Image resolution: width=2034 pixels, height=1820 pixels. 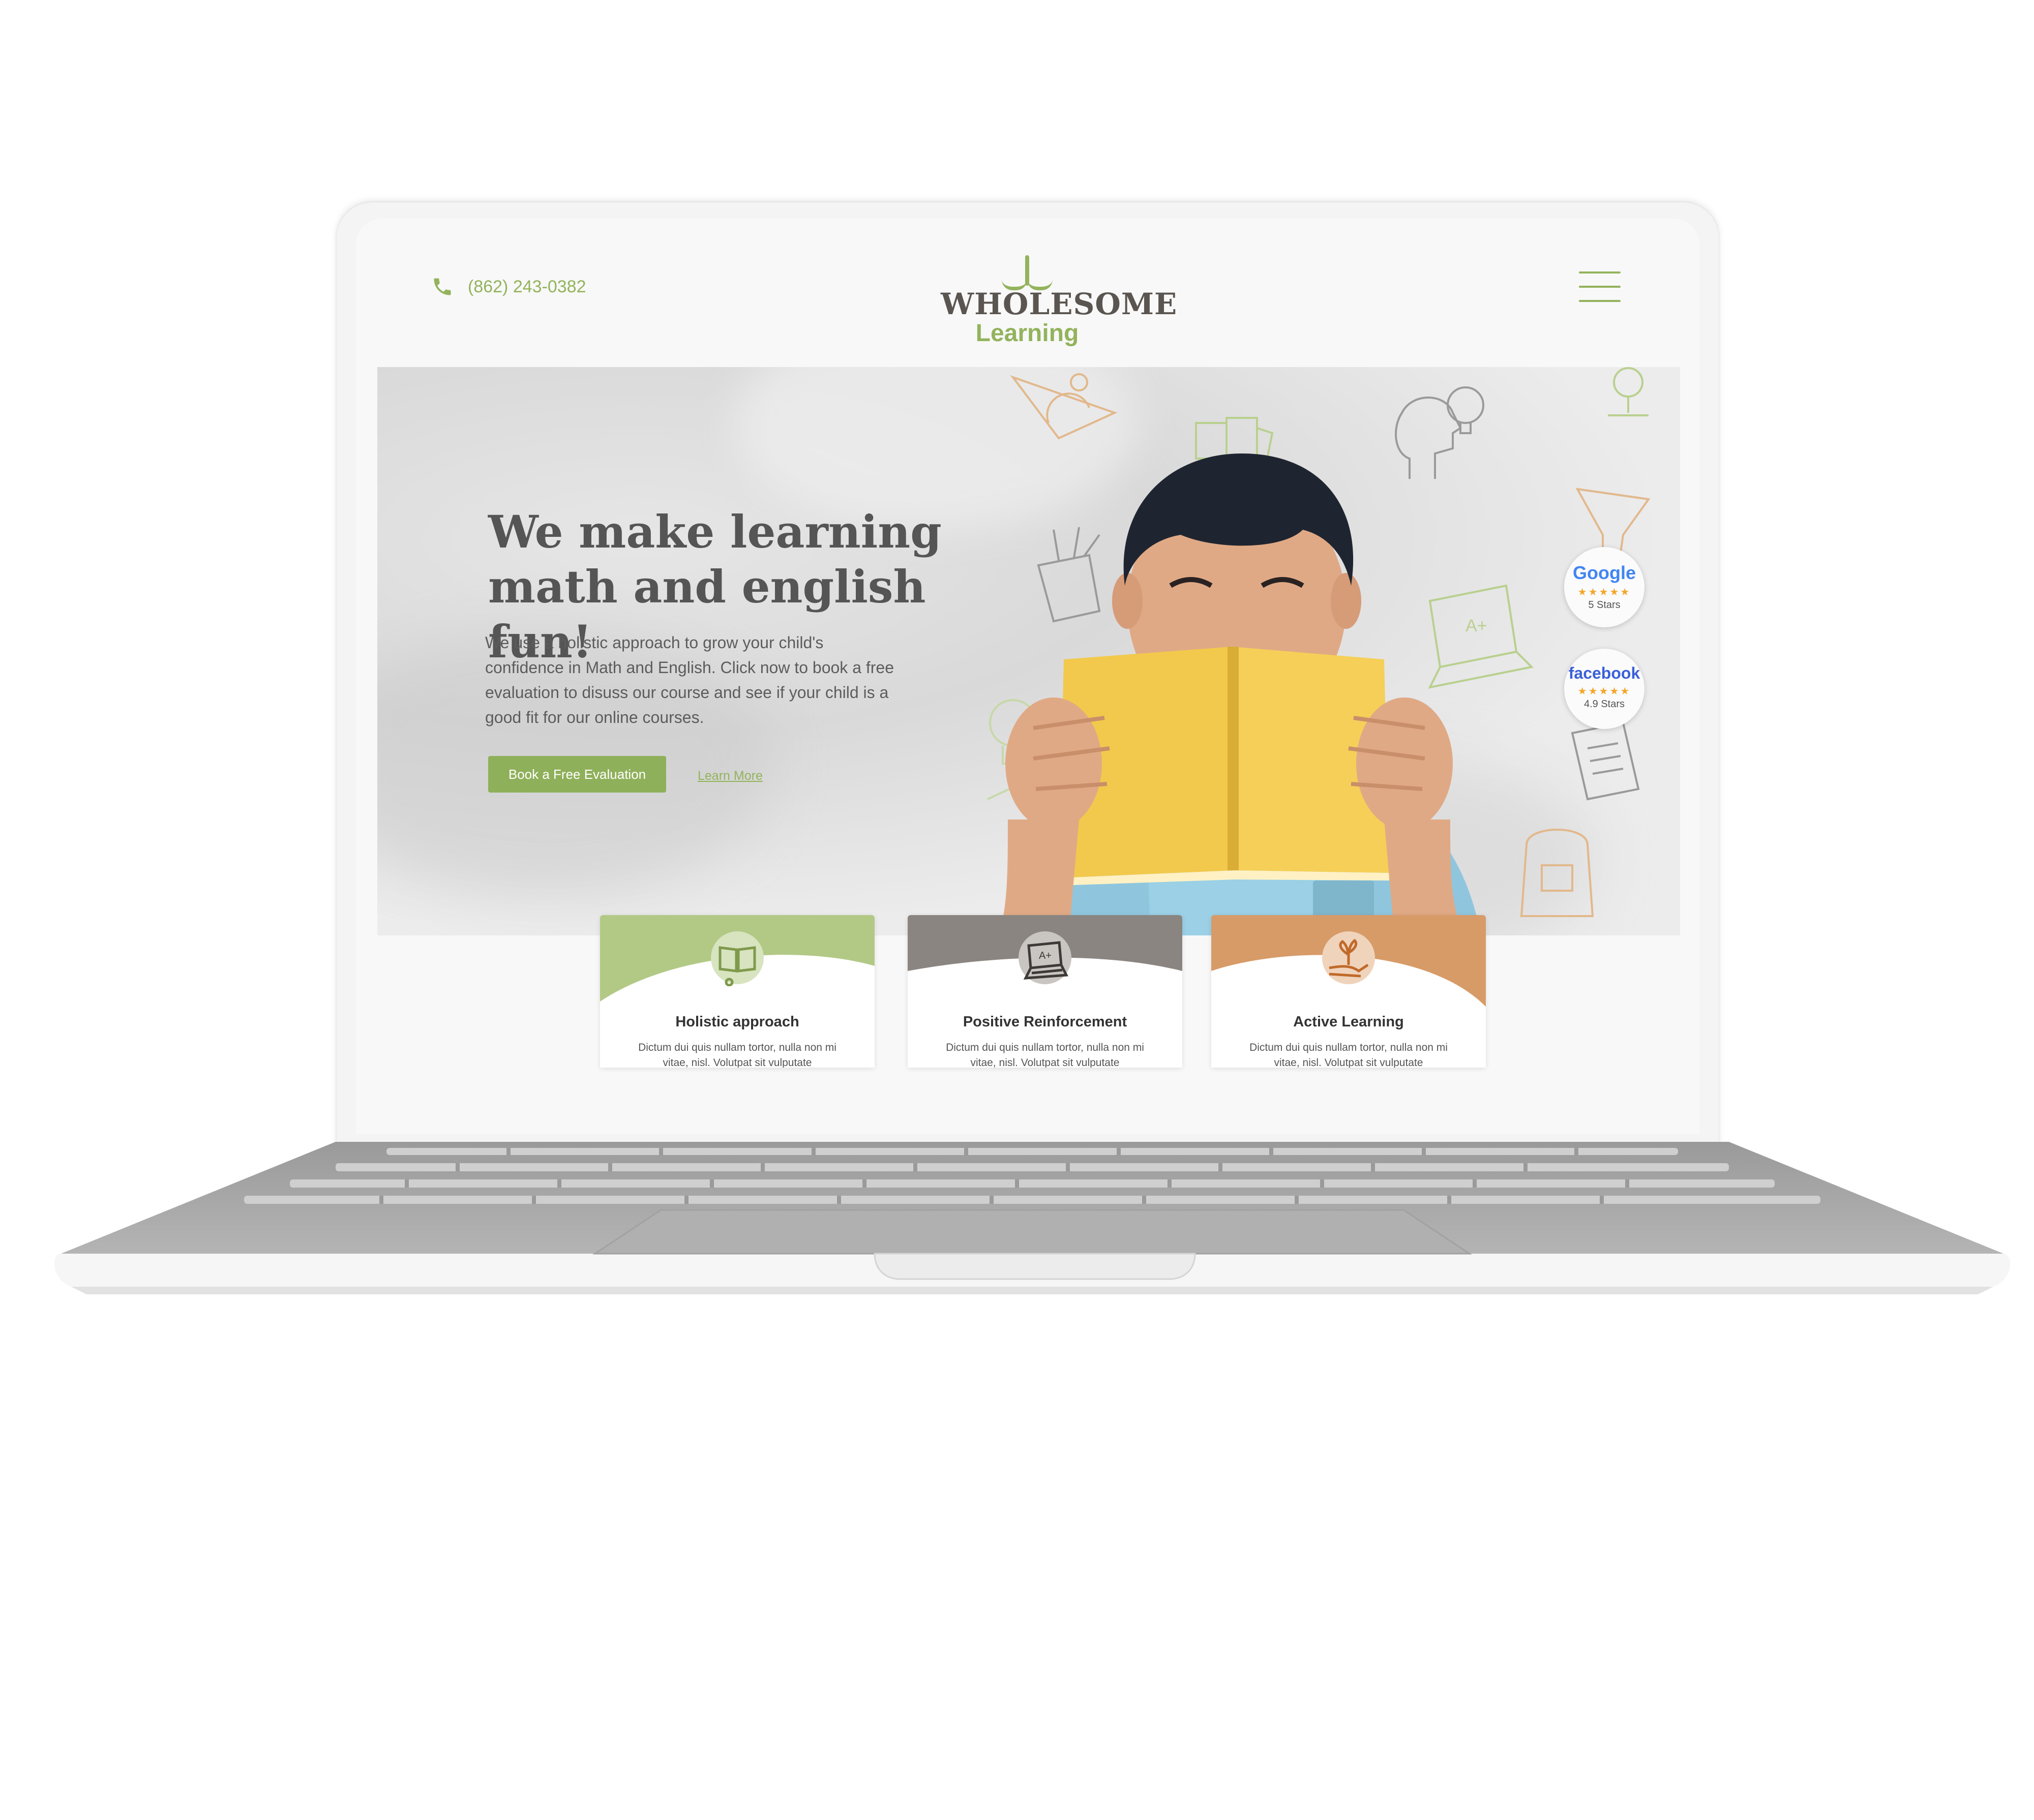 What do you see at coordinates (1628, 391) in the screenshot?
I see `globe-doodle-icon` at bounding box center [1628, 391].